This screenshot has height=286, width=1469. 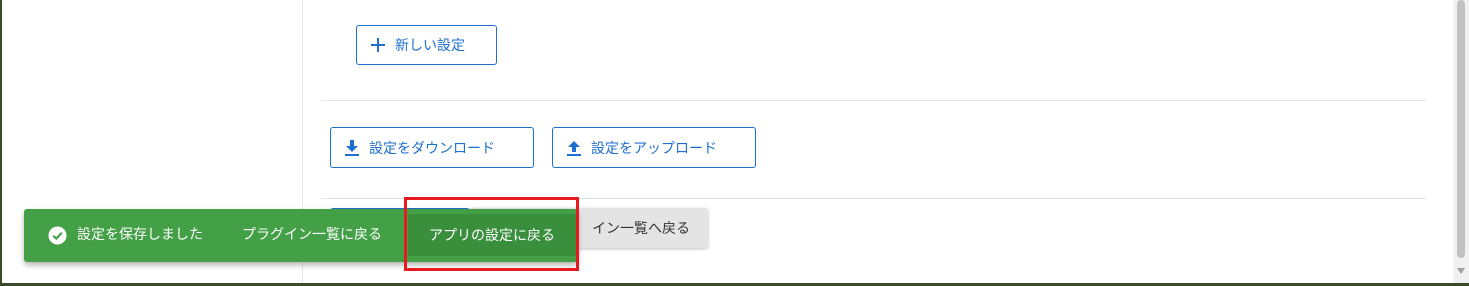 What do you see at coordinates (574, 148) in the screenshot?
I see `upload-icon` at bounding box center [574, 148].